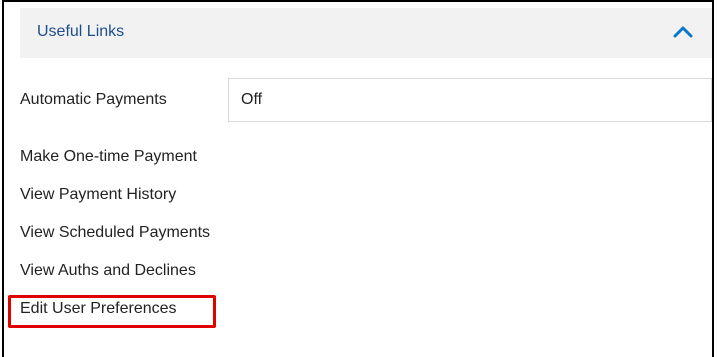  Describe the element at coordinates (115, 165) in the screenshot. I see `make-one-time-payment-link: Make One-time Payment` at that location.